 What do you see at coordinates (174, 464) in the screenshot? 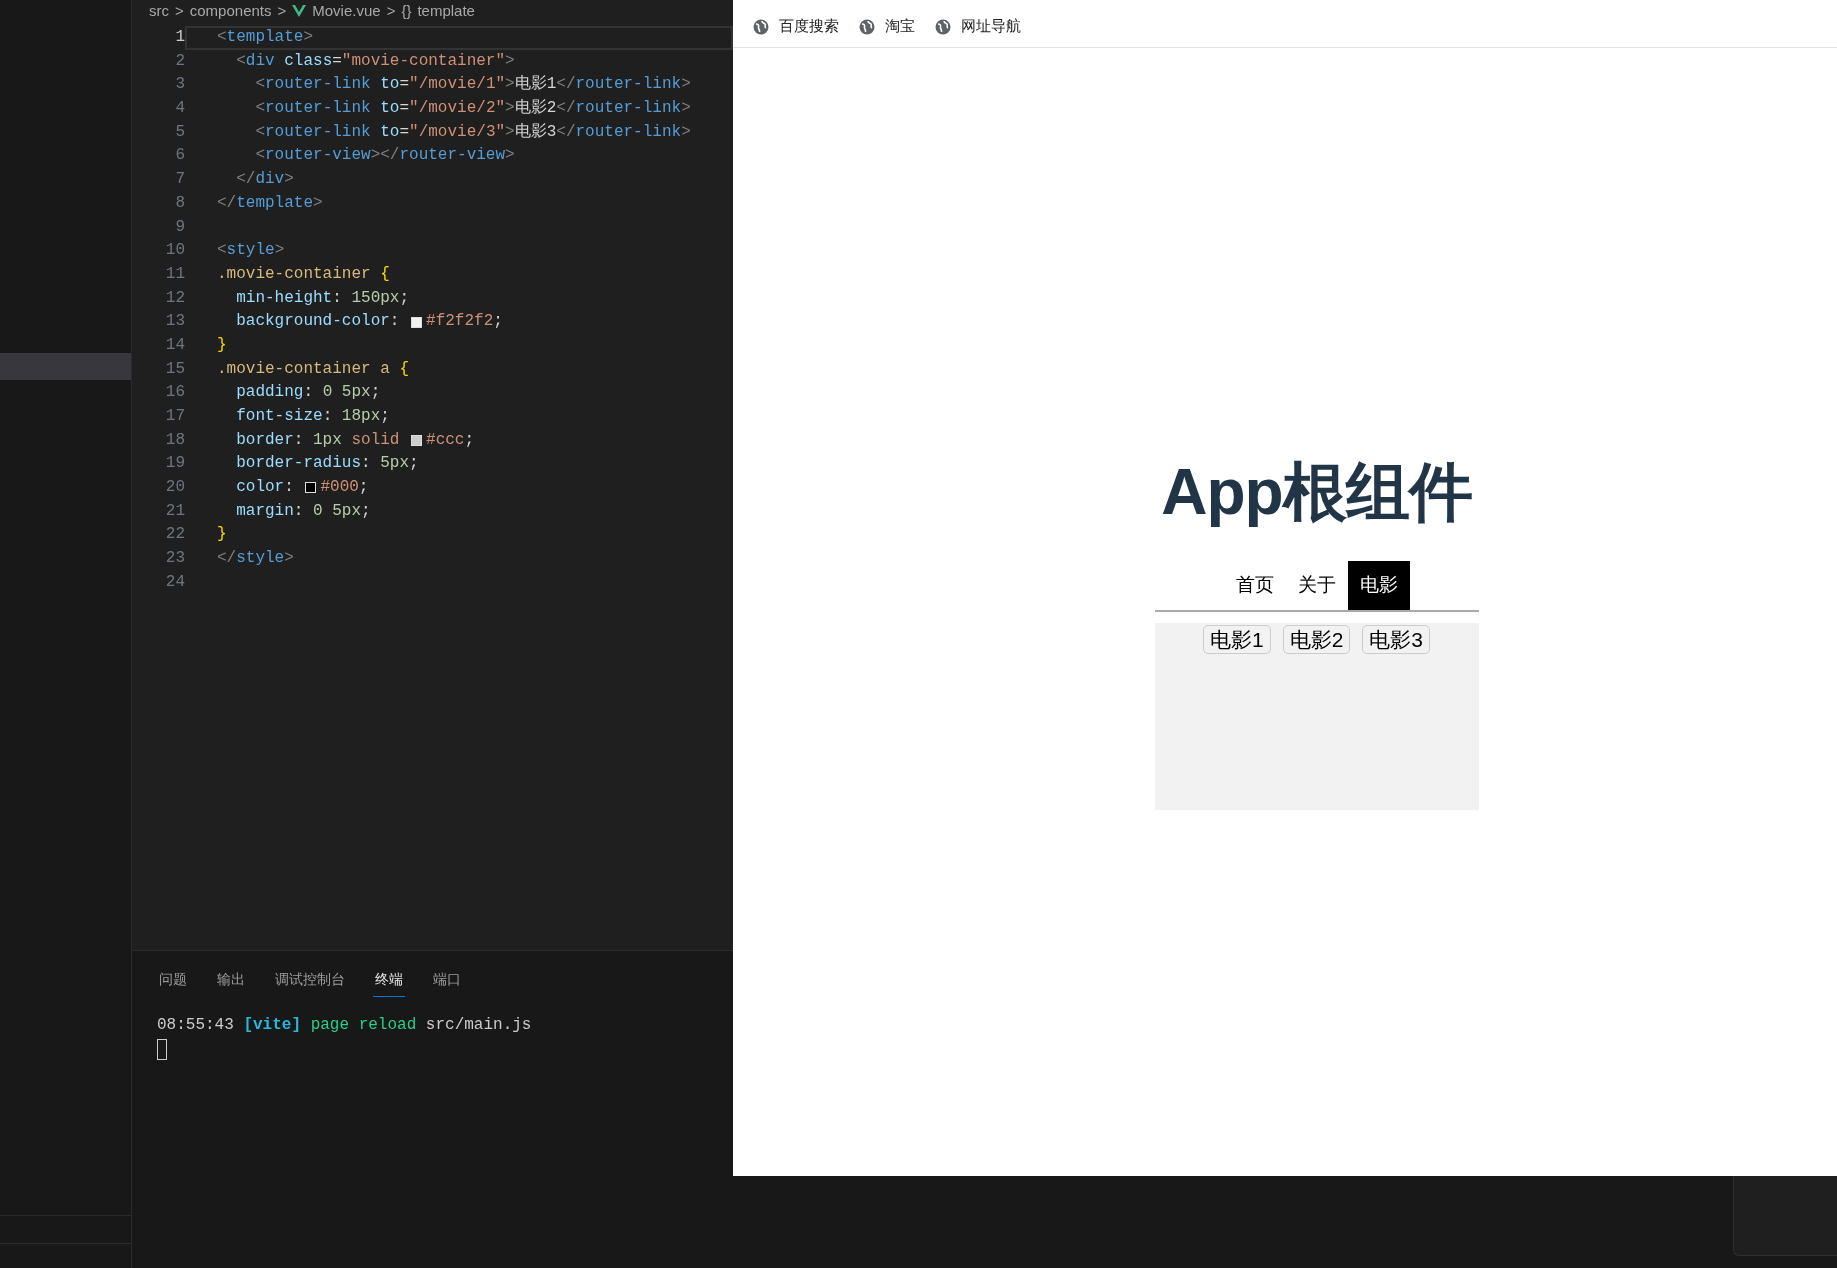
I see `line-number: 19` at bounding box center [174, 464].